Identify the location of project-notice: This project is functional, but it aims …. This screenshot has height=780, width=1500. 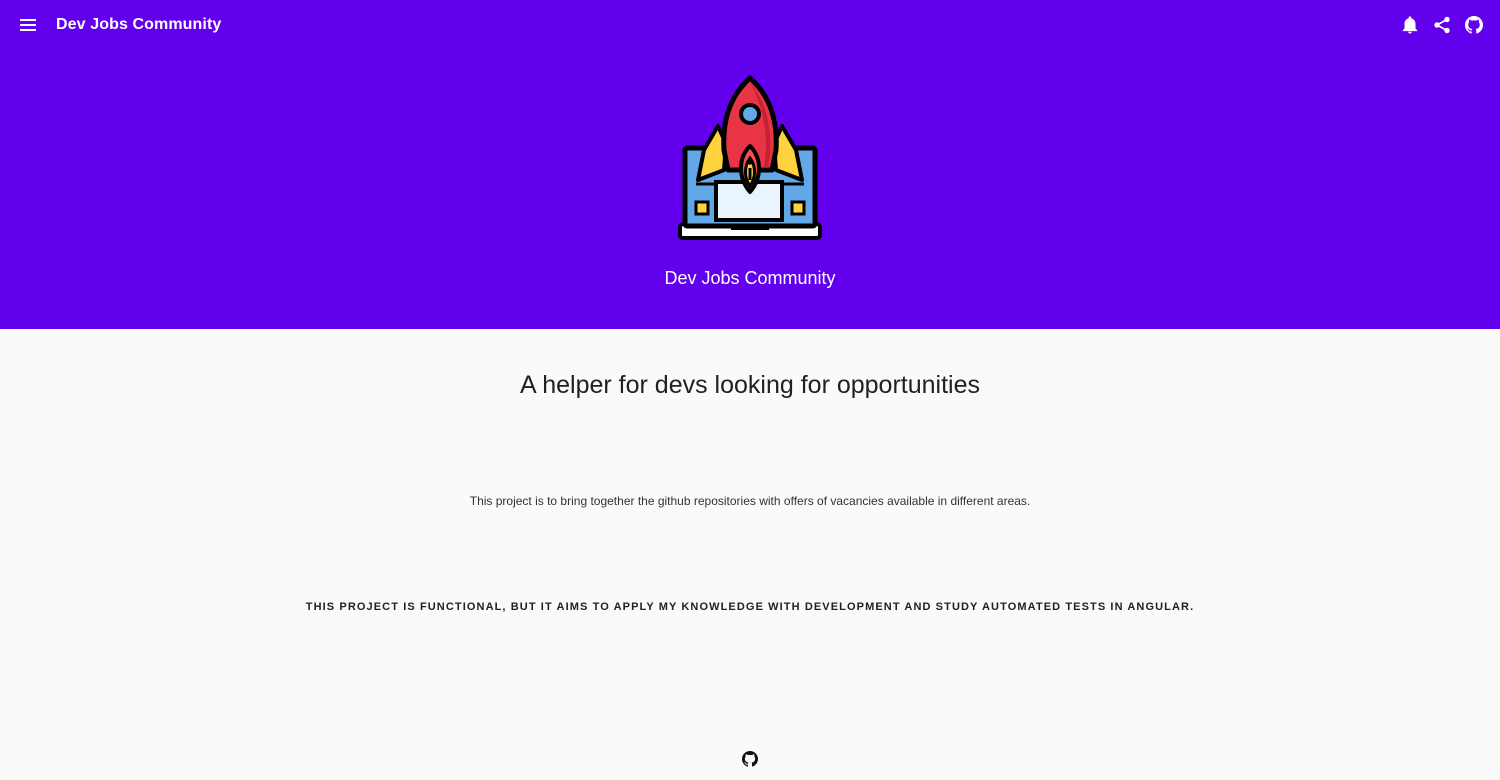
(750, 607).